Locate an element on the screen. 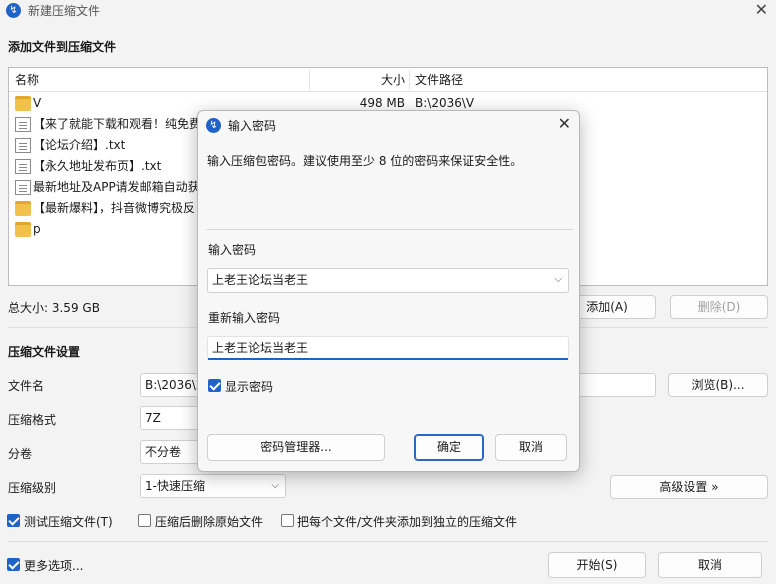 Image resolution: width=776 pixels, height=584 pixels. delete-after-checkbox is located at coordinates (144, 520).